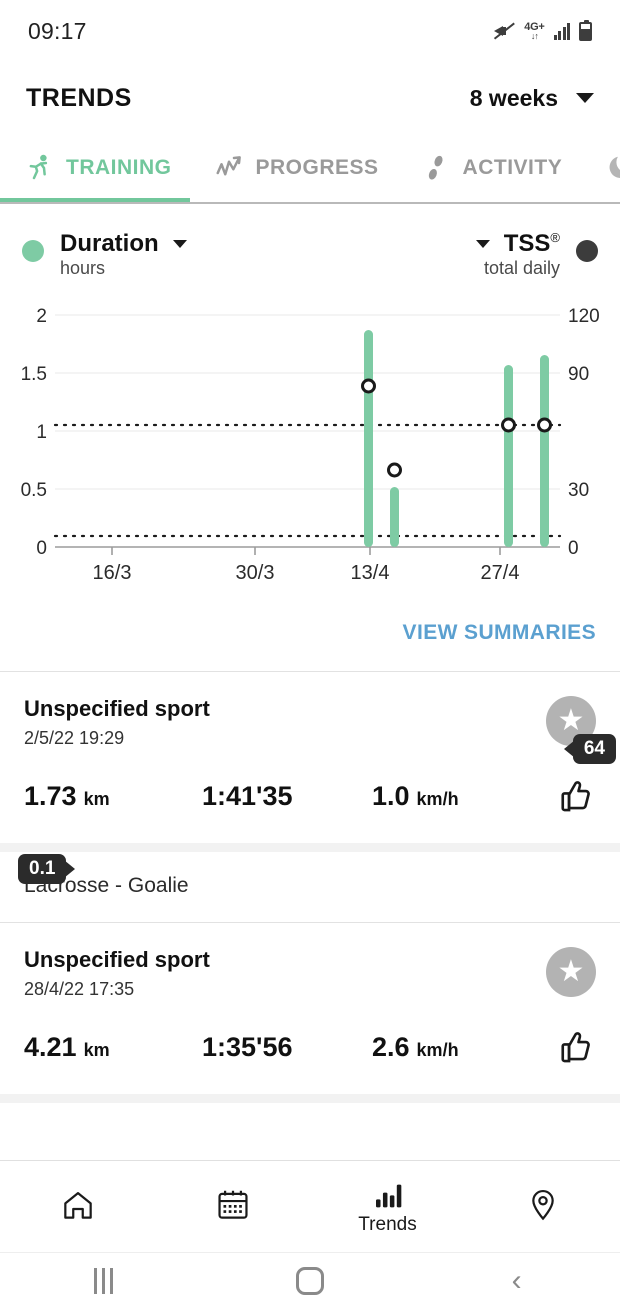  I want to click on activity-speed: 1.0 km/h, so click(463, 796).